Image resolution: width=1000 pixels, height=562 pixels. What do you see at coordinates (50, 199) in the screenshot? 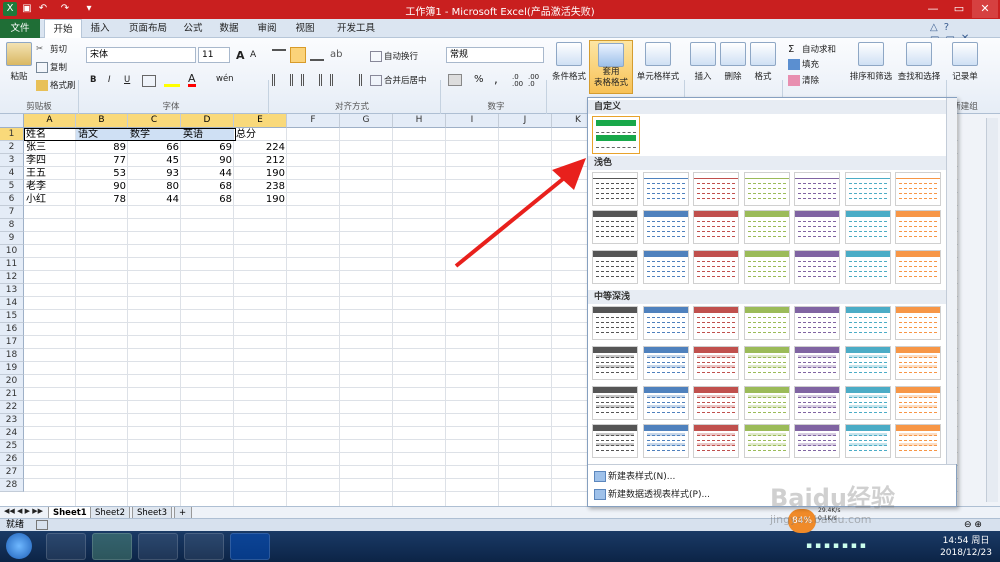
I see `cell: 小红` at bounding box center [50, 199].